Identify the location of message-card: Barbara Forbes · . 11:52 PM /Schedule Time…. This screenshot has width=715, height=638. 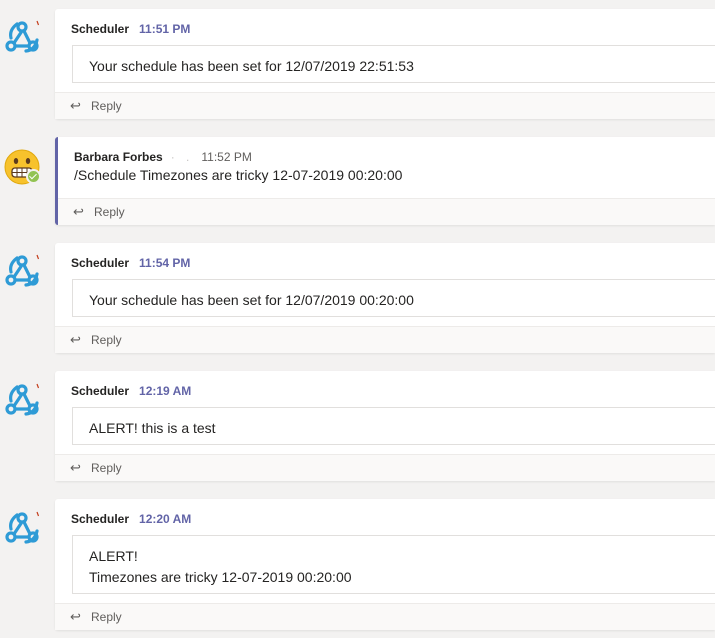
(385, 181).